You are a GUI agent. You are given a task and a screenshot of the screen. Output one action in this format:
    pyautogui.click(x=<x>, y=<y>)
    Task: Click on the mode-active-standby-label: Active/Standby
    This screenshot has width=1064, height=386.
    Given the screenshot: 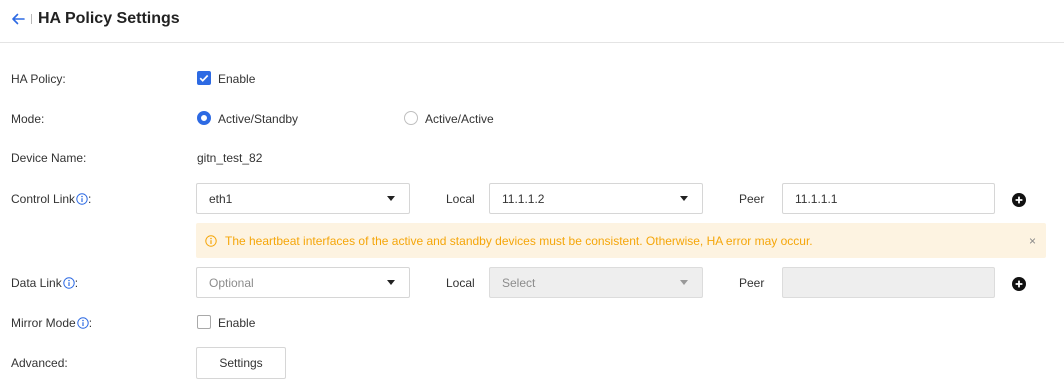 What is the action you would take?
    pyautogui.click(x=258, y=119)
    